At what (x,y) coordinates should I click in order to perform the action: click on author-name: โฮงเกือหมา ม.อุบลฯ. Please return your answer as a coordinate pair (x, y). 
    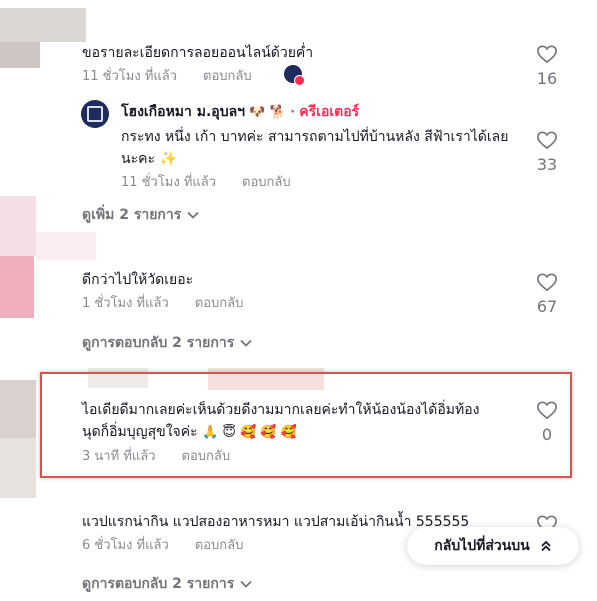
    Looking at the image, I should click on (183, 112).